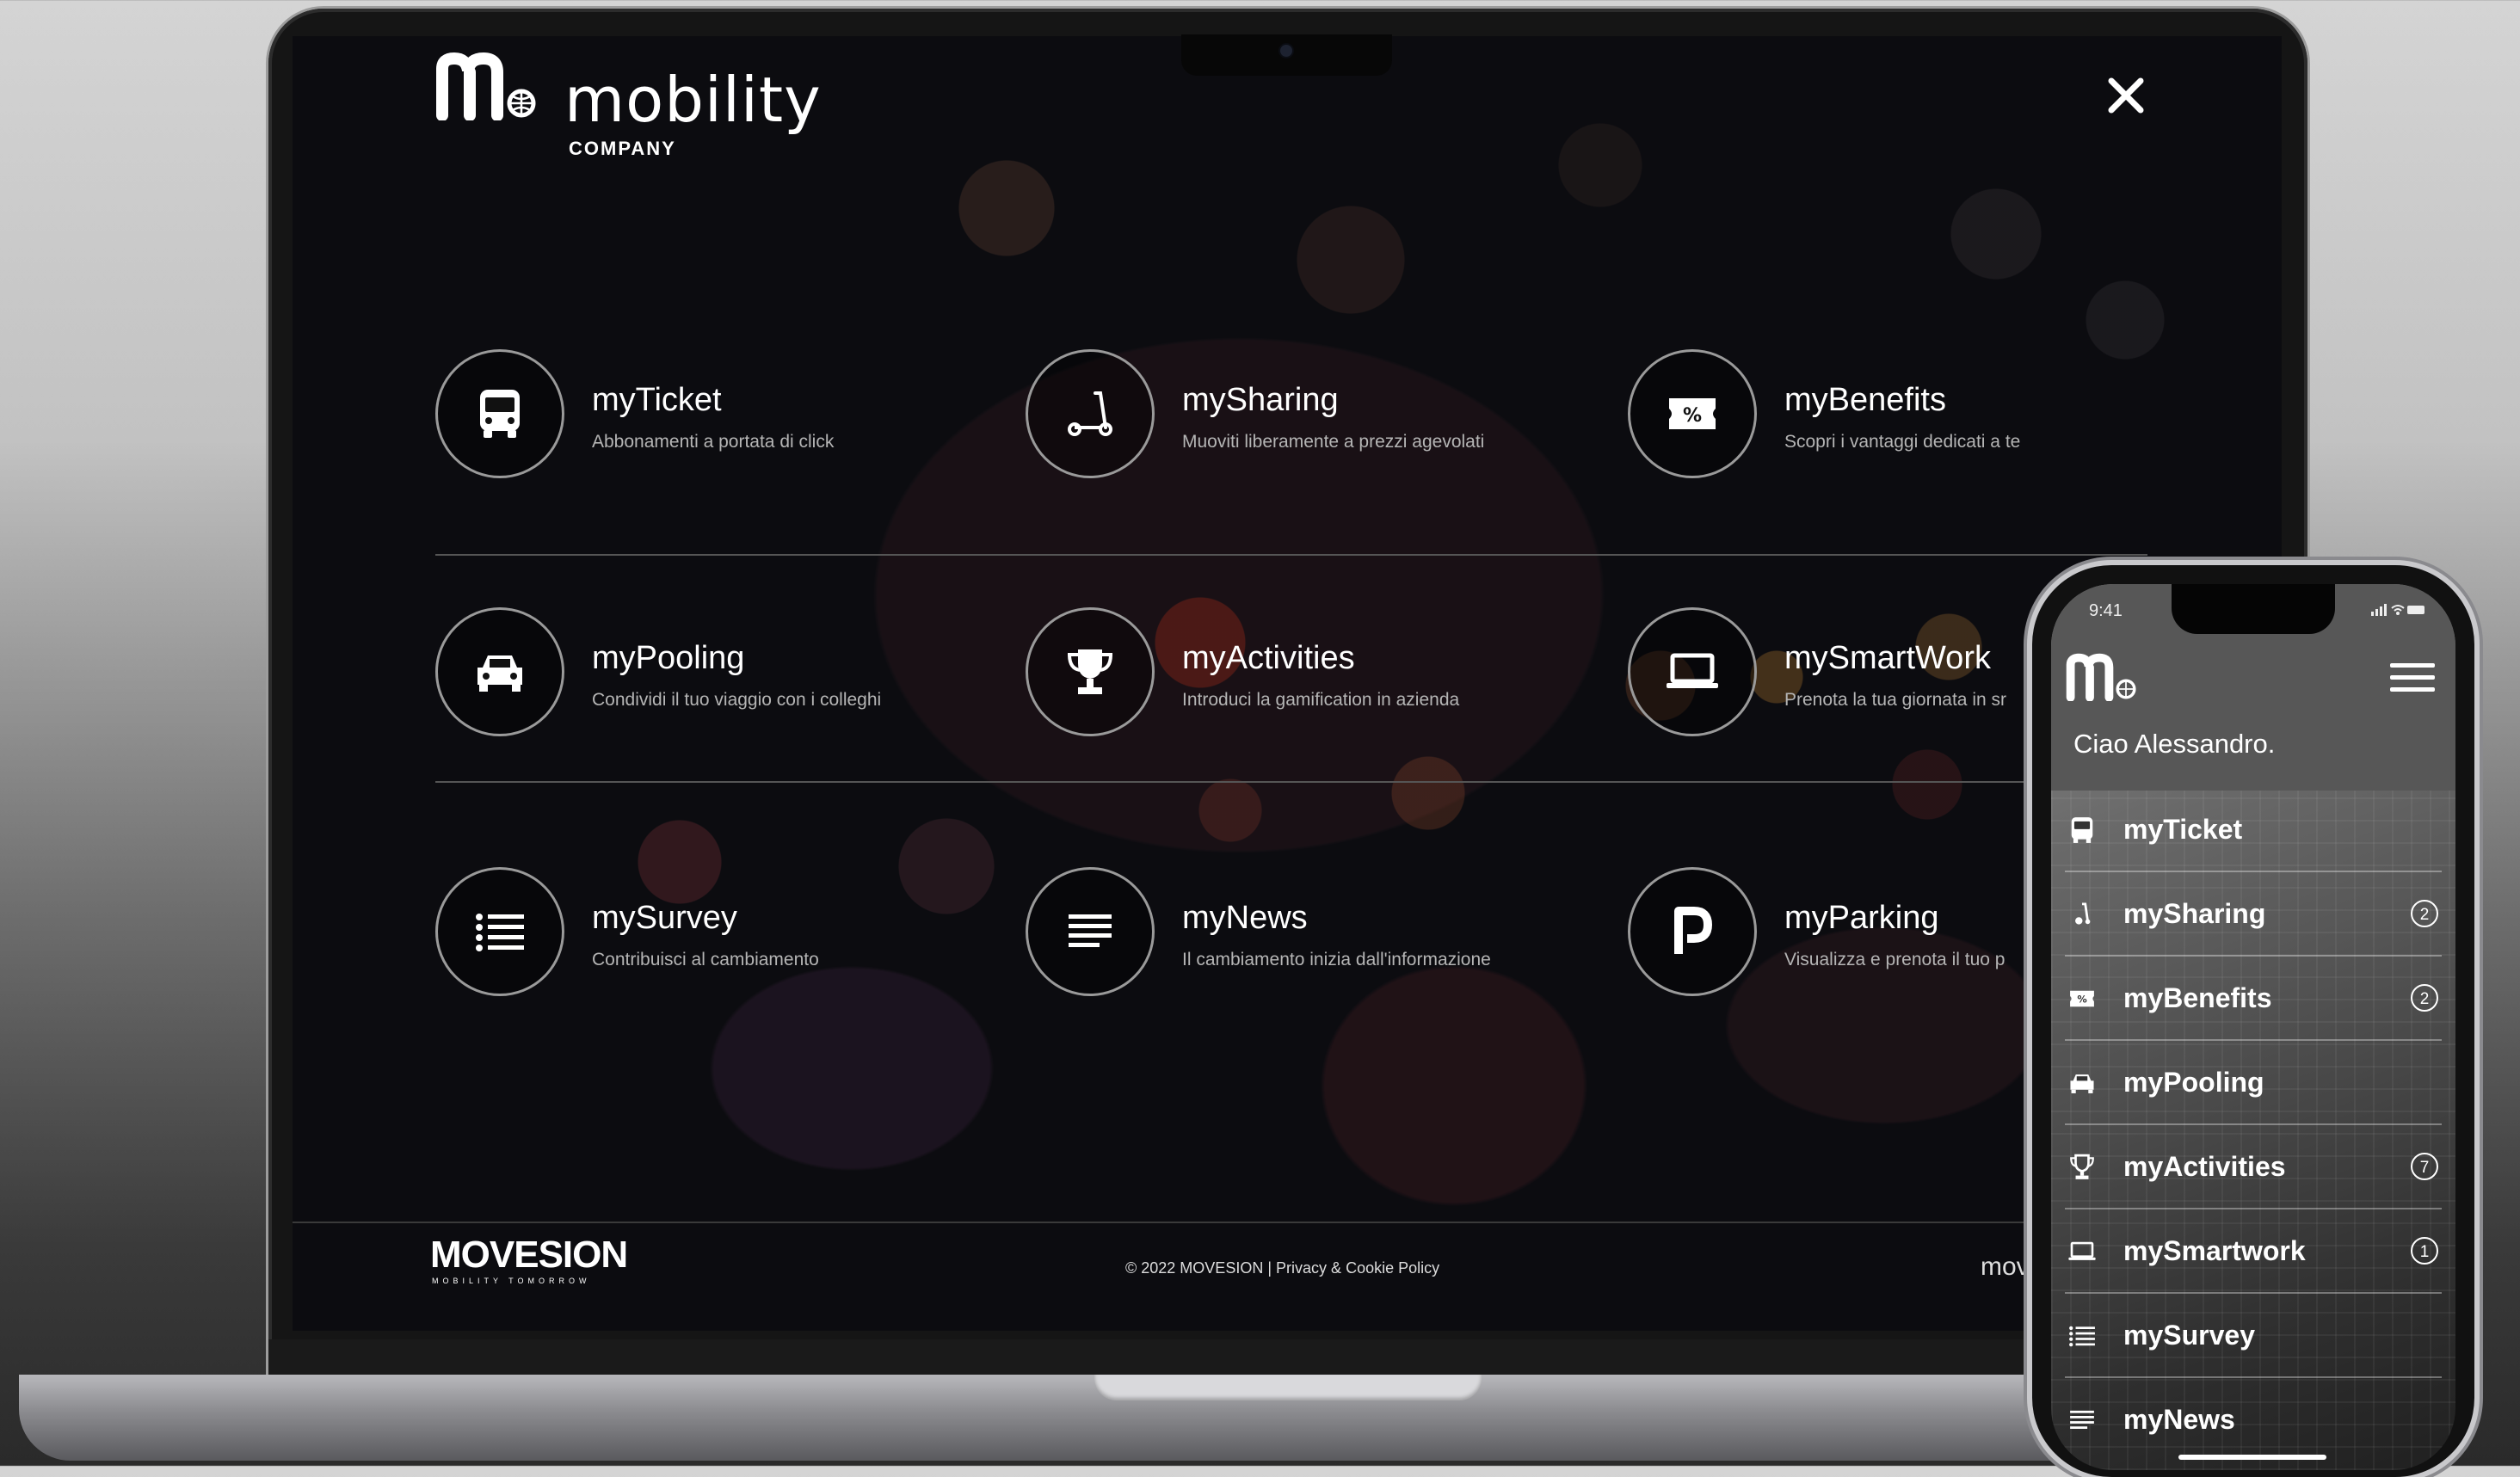  I want to click on tile-title: myTicket, so click(657, 400).